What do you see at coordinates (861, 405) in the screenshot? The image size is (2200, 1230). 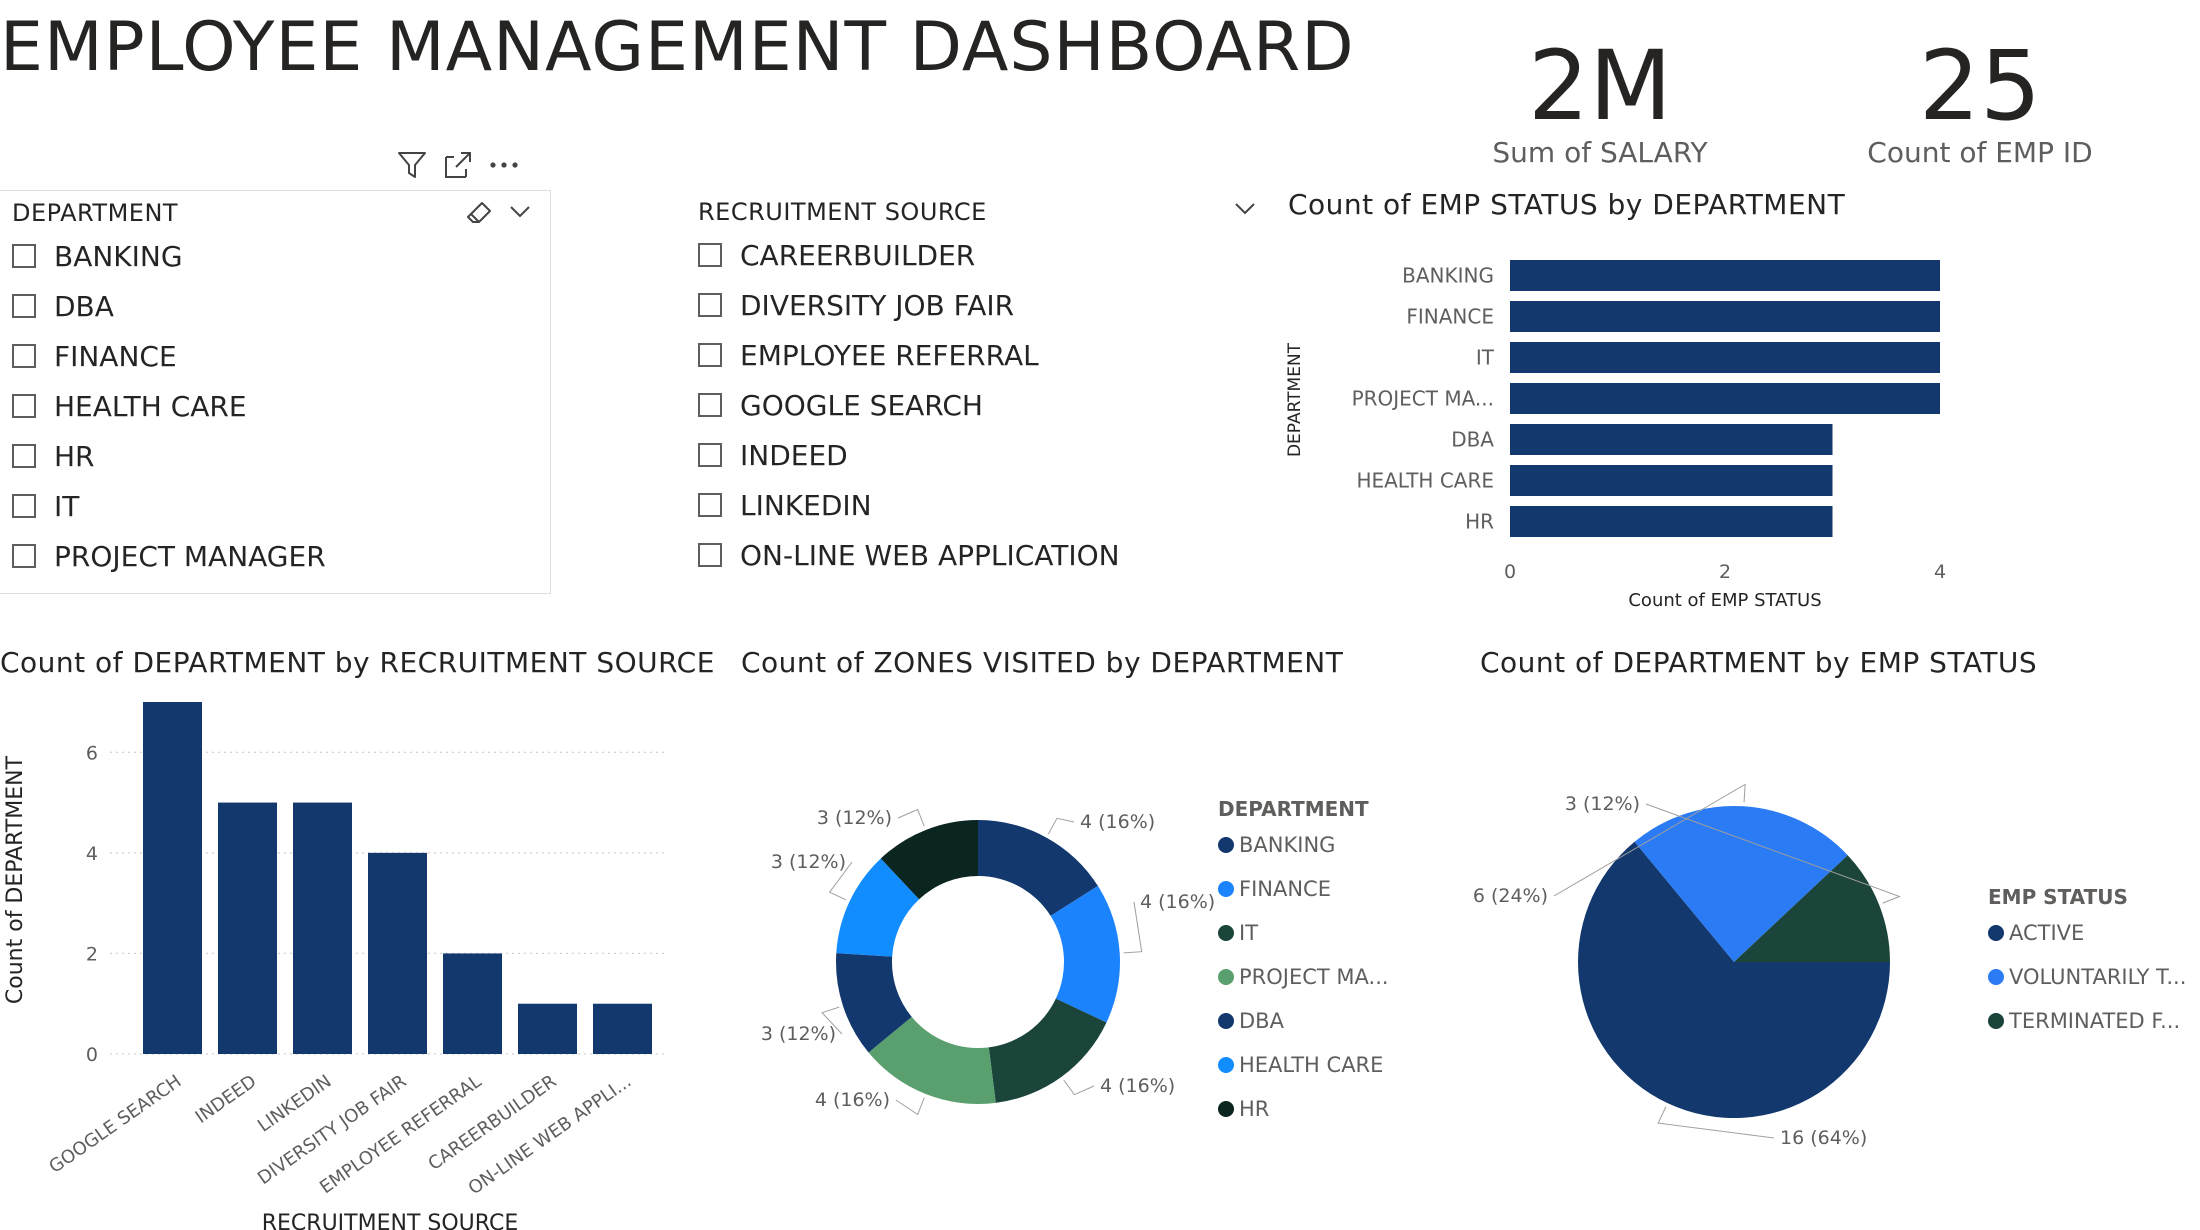 I see `slicer-option-label: GOOGLE SEARCH` at bounding box center [861, 405].